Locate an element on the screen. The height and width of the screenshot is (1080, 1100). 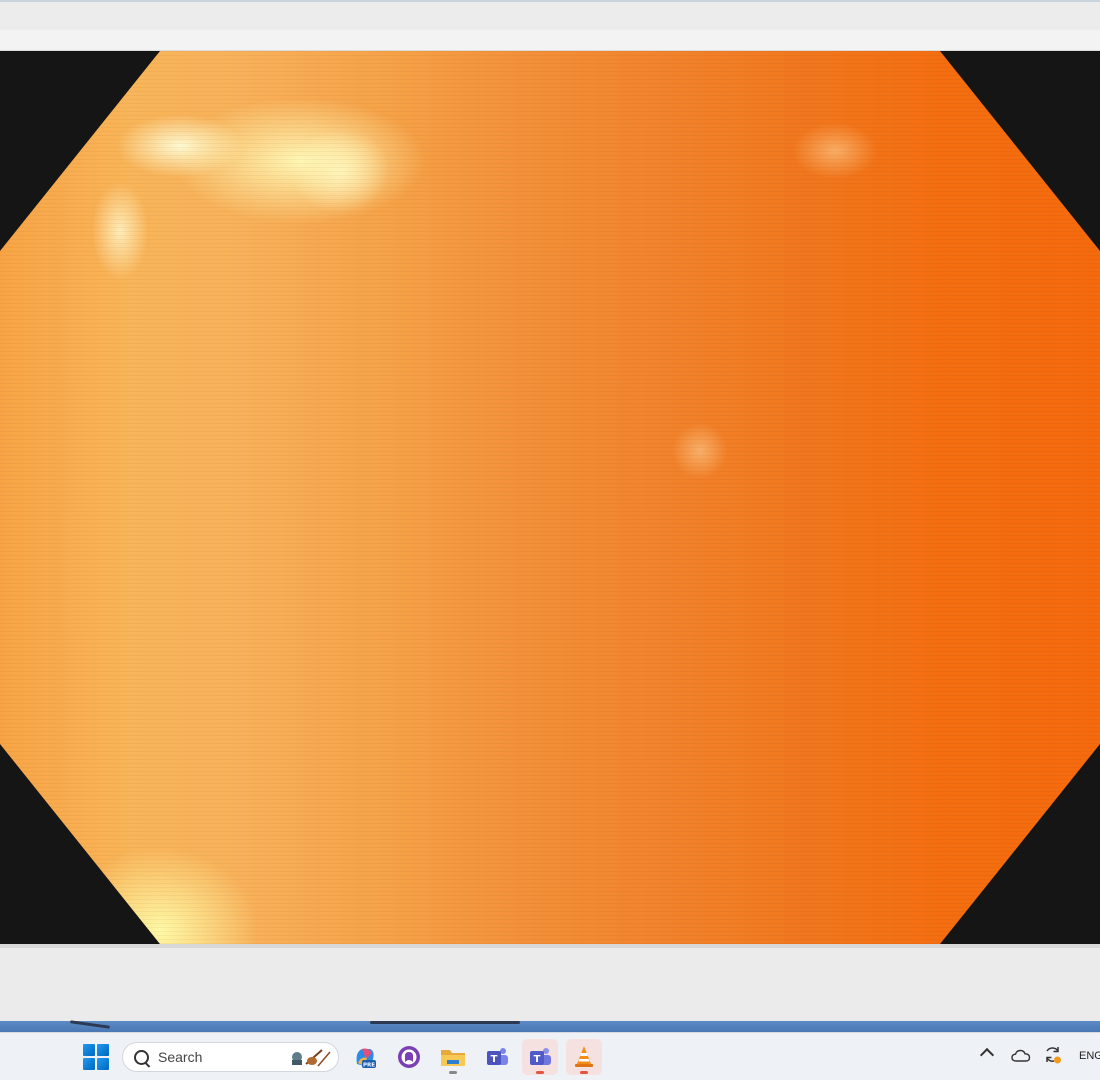
vlc-cone-icon is located at coordinates (584, 1056).